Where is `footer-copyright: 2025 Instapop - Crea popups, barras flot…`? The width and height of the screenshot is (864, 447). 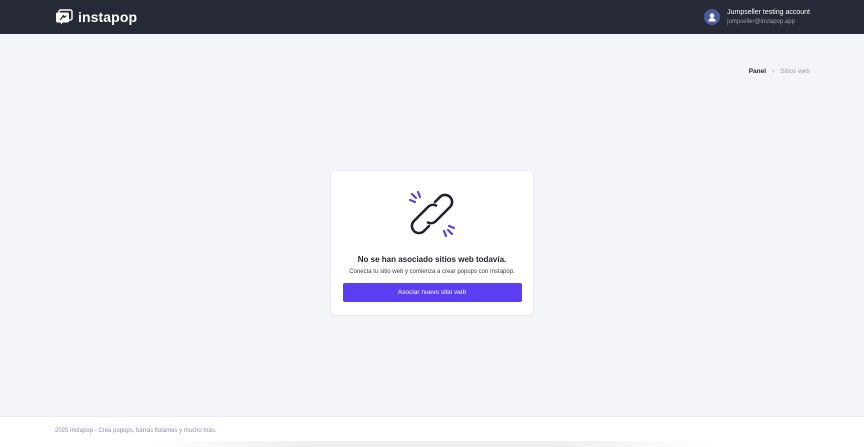
footer-copyright: 2025 Instapop - Crea popups, barras flot… is located at coordinates (136, 431).